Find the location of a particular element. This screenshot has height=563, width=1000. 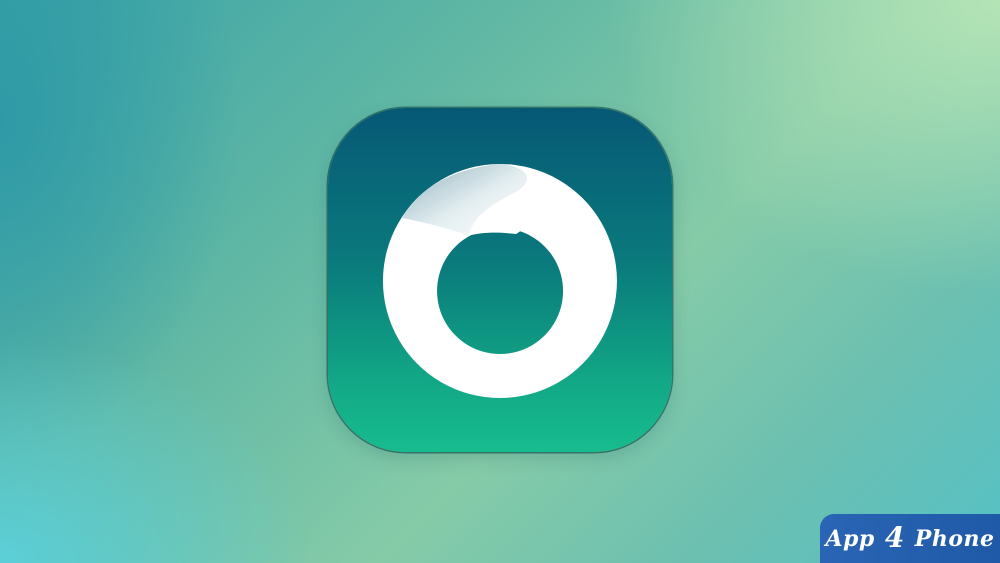

watermark-text-app: App is located at coordinates (850, 538).